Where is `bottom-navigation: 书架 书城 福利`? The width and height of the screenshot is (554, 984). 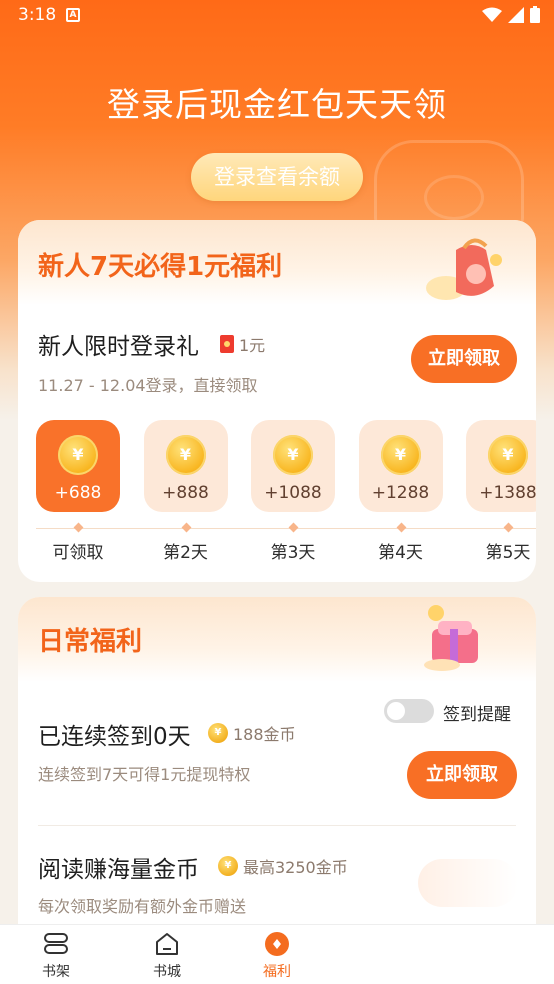 bottom-navigation: 书架 书城 福利 is located at coordinates (277, 954).